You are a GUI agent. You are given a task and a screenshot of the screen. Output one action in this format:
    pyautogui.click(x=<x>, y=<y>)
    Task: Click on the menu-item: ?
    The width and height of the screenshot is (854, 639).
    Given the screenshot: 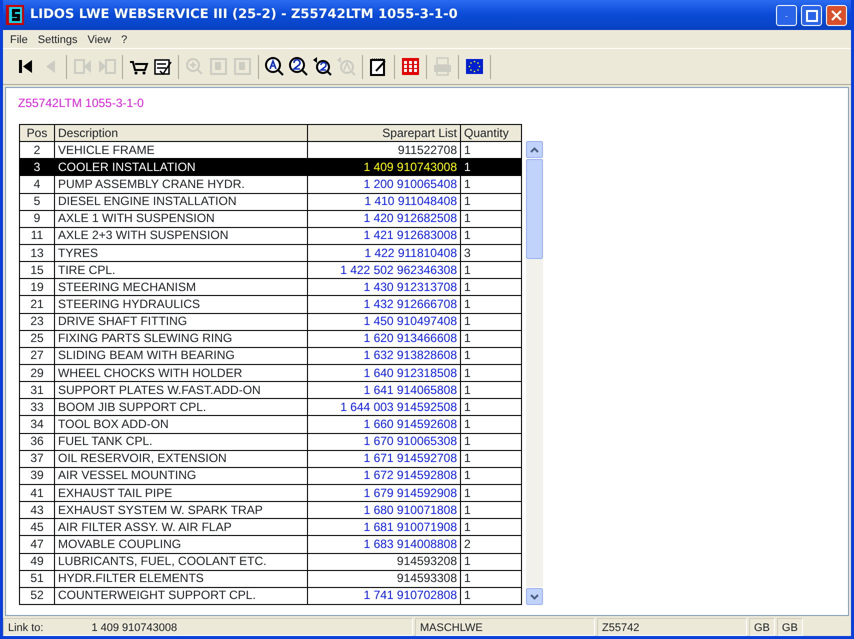 What is the action you would take?
    pyautogui.click(x=124, y=39)
    